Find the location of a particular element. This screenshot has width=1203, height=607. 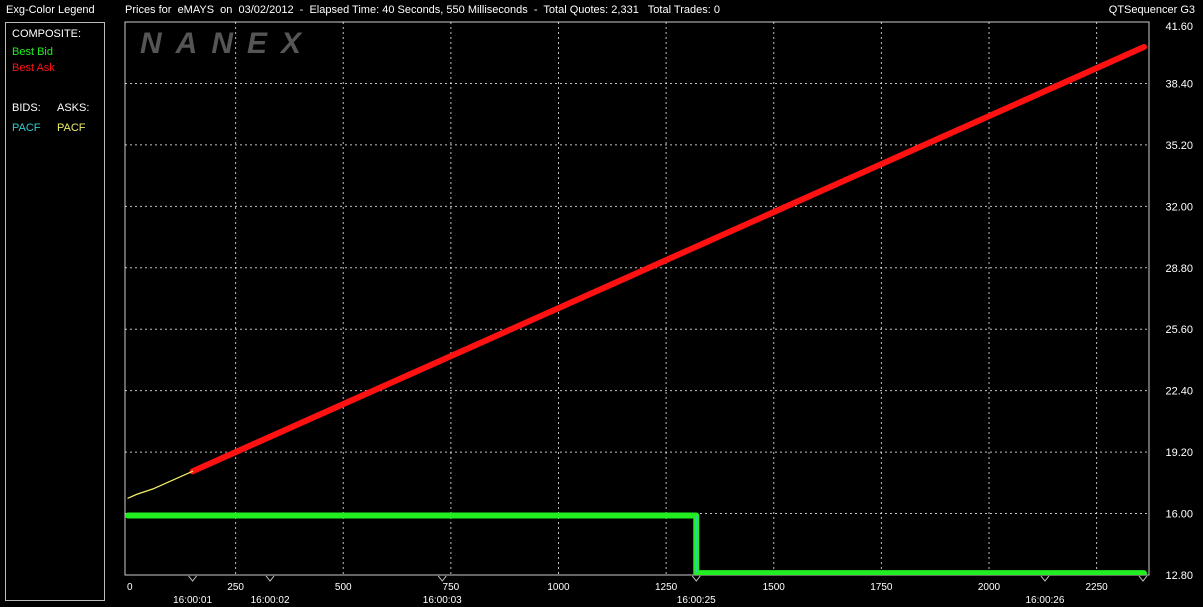

y-tick-label: 12.80 is located at coordinates (1179, 576).